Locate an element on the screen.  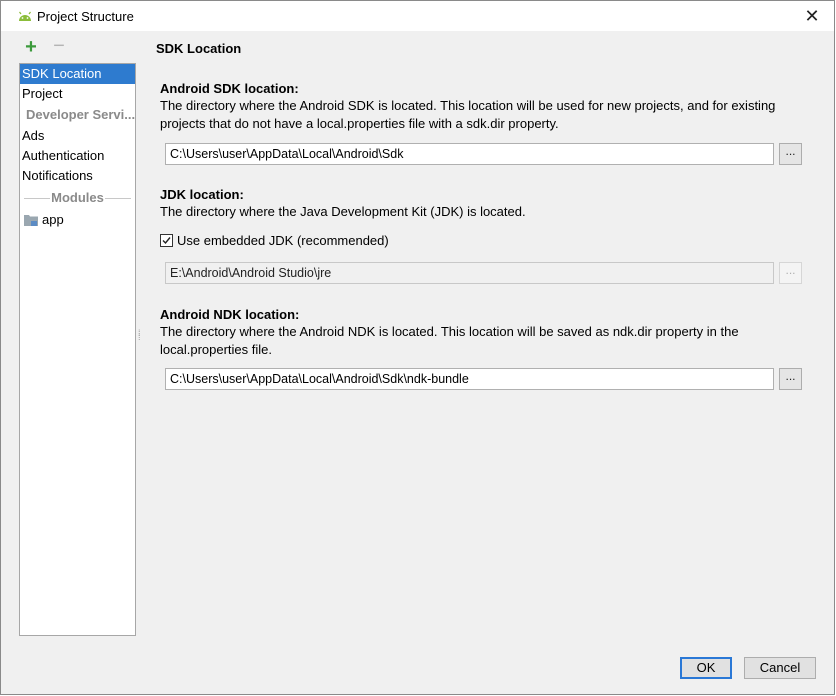
page-title: SDK Location is located at coordinates (199, 48).